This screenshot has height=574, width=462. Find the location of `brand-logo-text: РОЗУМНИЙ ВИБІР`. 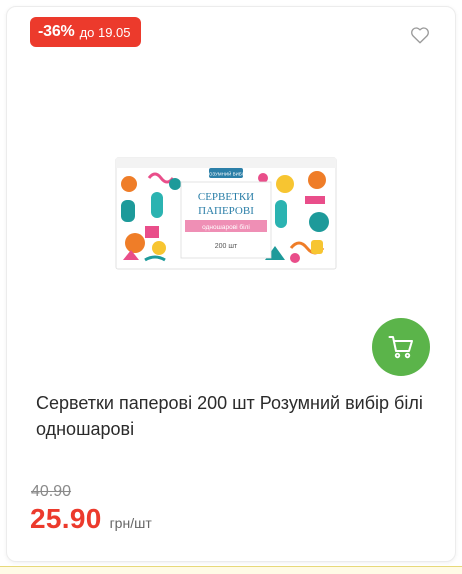

brand-logo-text: РОЗУМНИЙ ВИБІР is located at coordinates (226, 173).